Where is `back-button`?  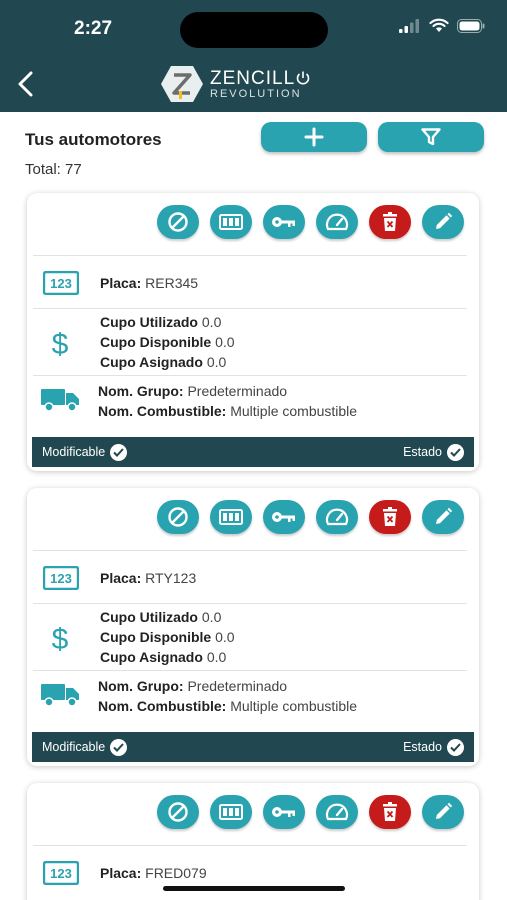
back-button is located at coordinates (26, 84).